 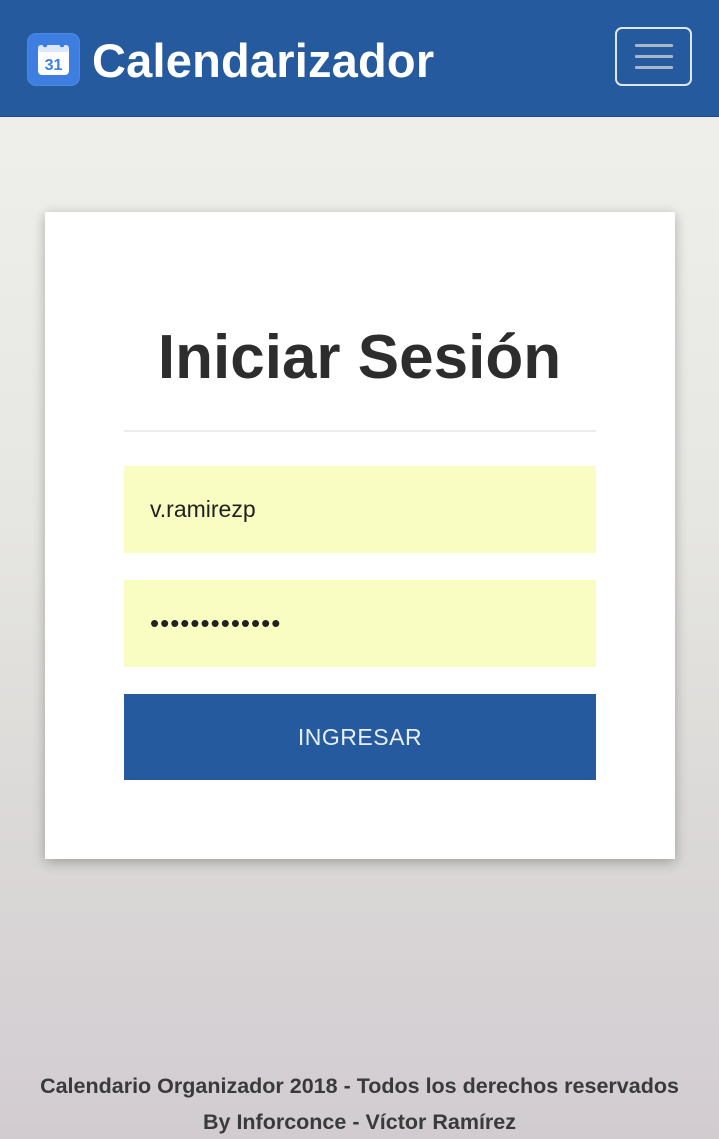 I want to click on navbar: 31 Calendarizador, so click(x=359, y=58).